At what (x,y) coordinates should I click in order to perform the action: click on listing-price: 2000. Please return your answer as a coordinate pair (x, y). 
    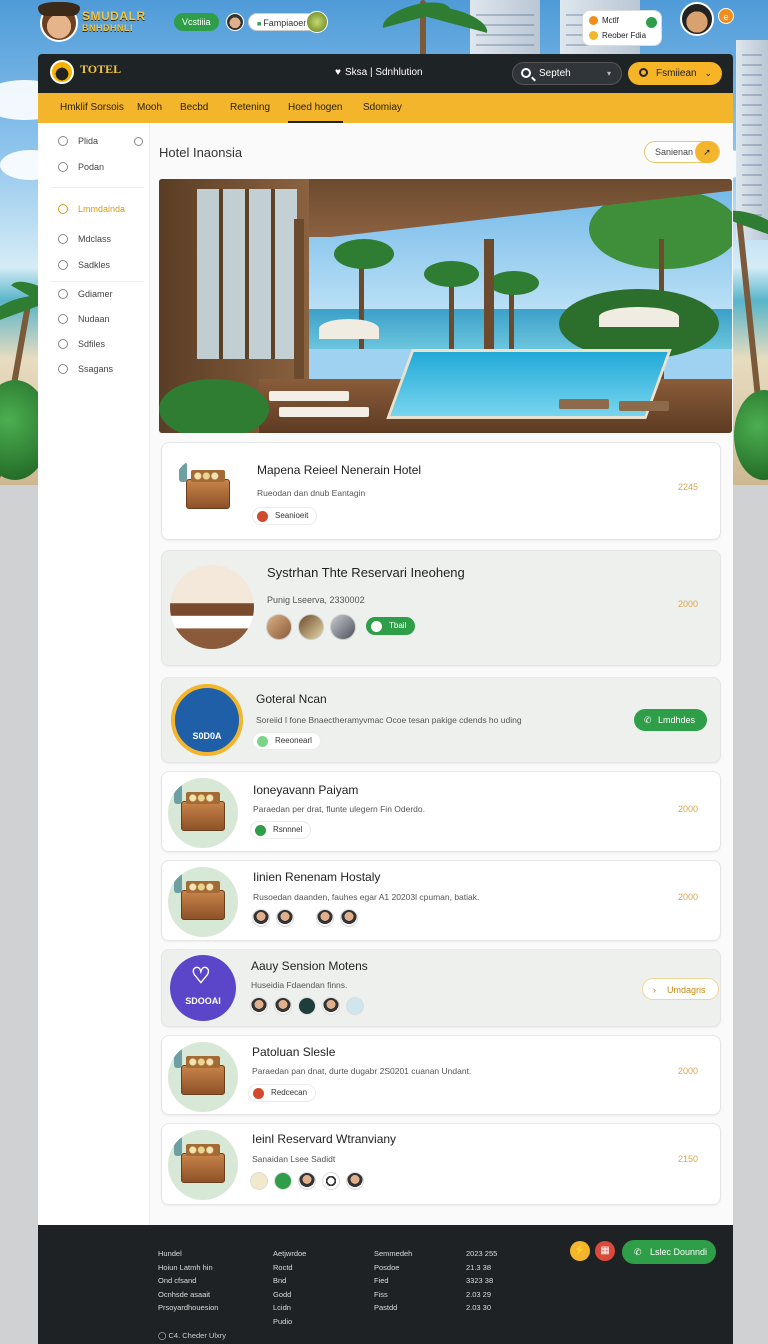
    Looking at the image, I should click on (687, 1071).